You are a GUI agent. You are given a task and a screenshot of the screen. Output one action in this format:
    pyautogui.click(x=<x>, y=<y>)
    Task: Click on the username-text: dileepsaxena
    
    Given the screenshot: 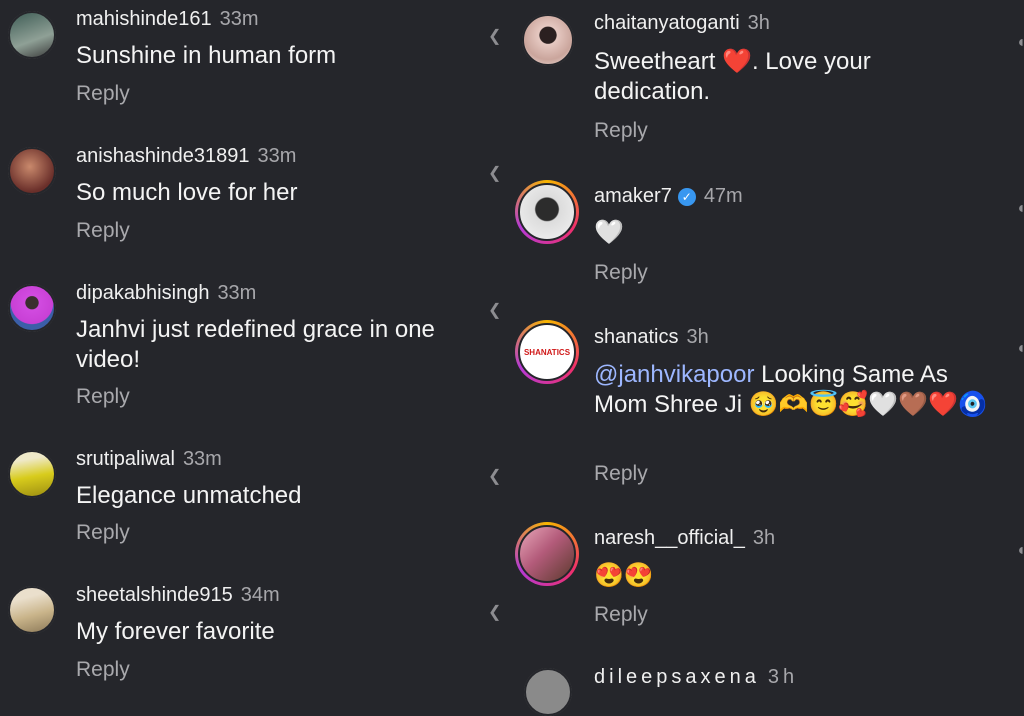 What is the action you would take?
    pyautogui.click(x=677, y=677)
    